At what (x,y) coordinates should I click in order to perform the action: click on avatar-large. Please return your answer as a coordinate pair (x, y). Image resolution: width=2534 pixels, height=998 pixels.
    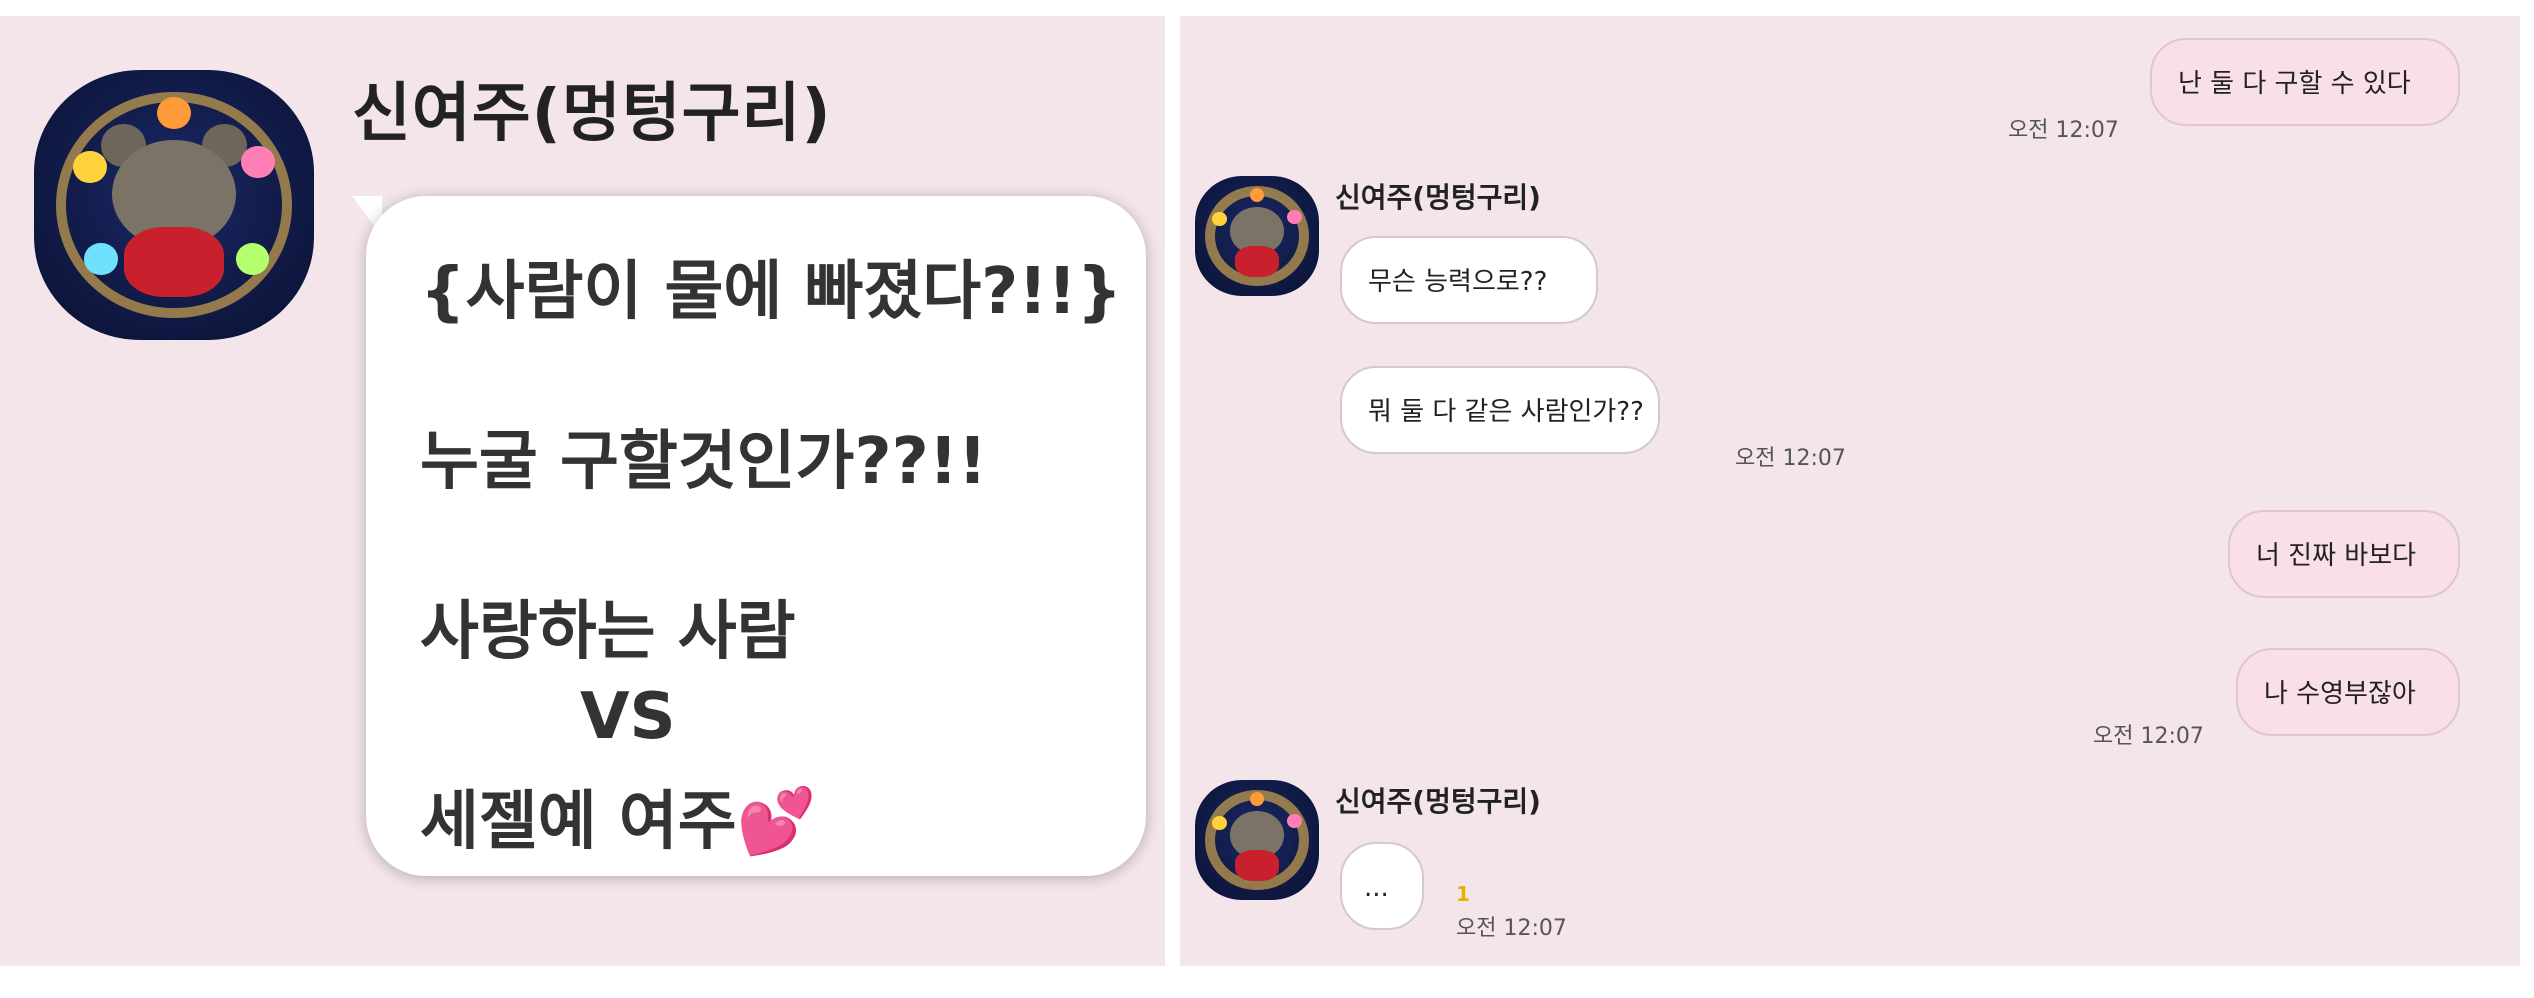
    Looking at the image, I should click on (174, 205).